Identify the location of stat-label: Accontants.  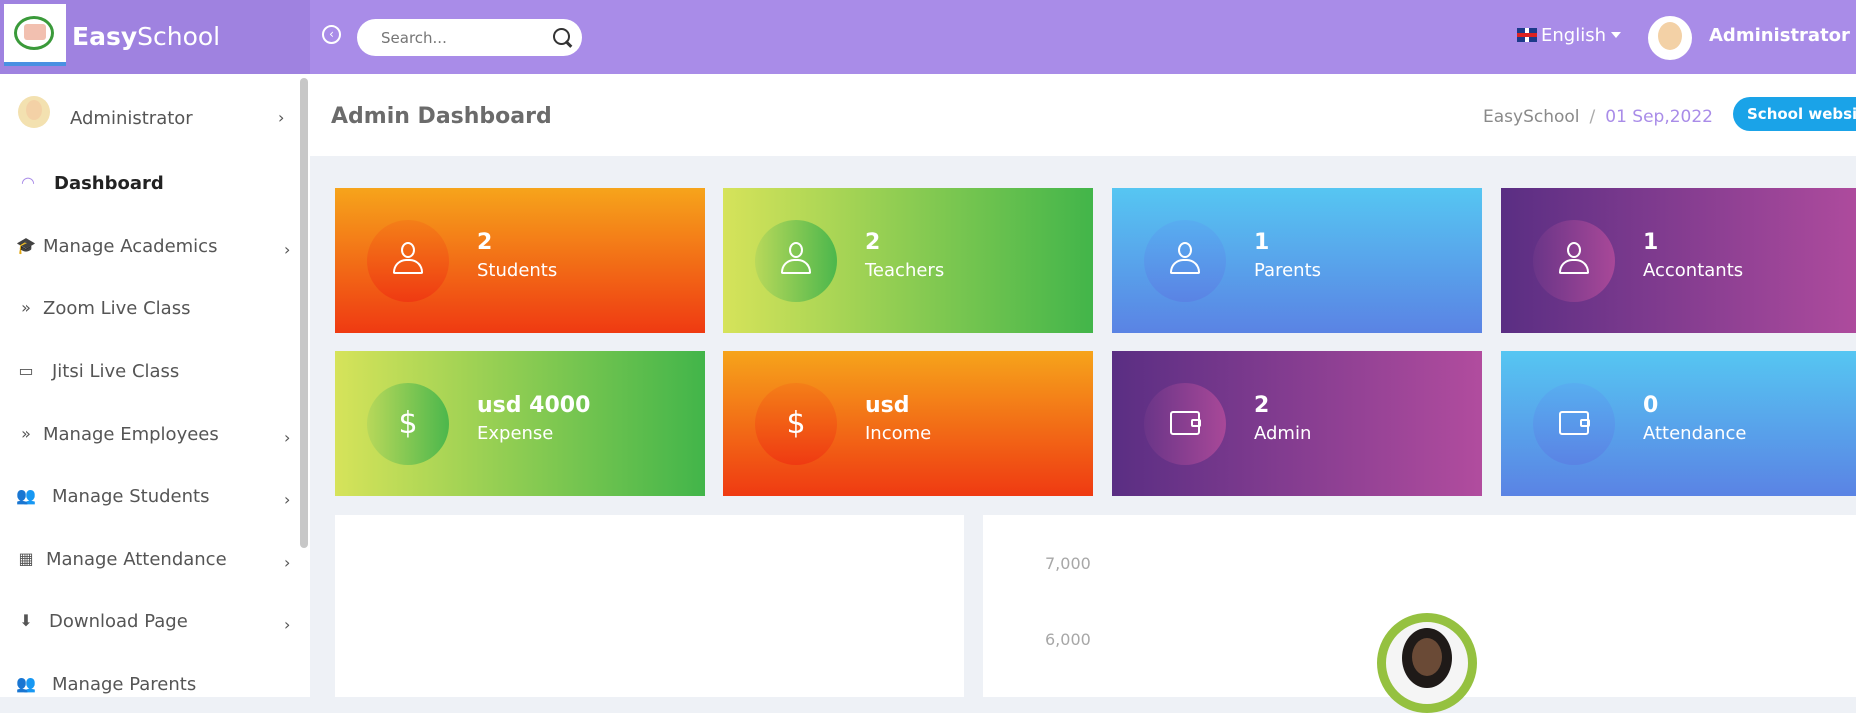
(1693, 270).